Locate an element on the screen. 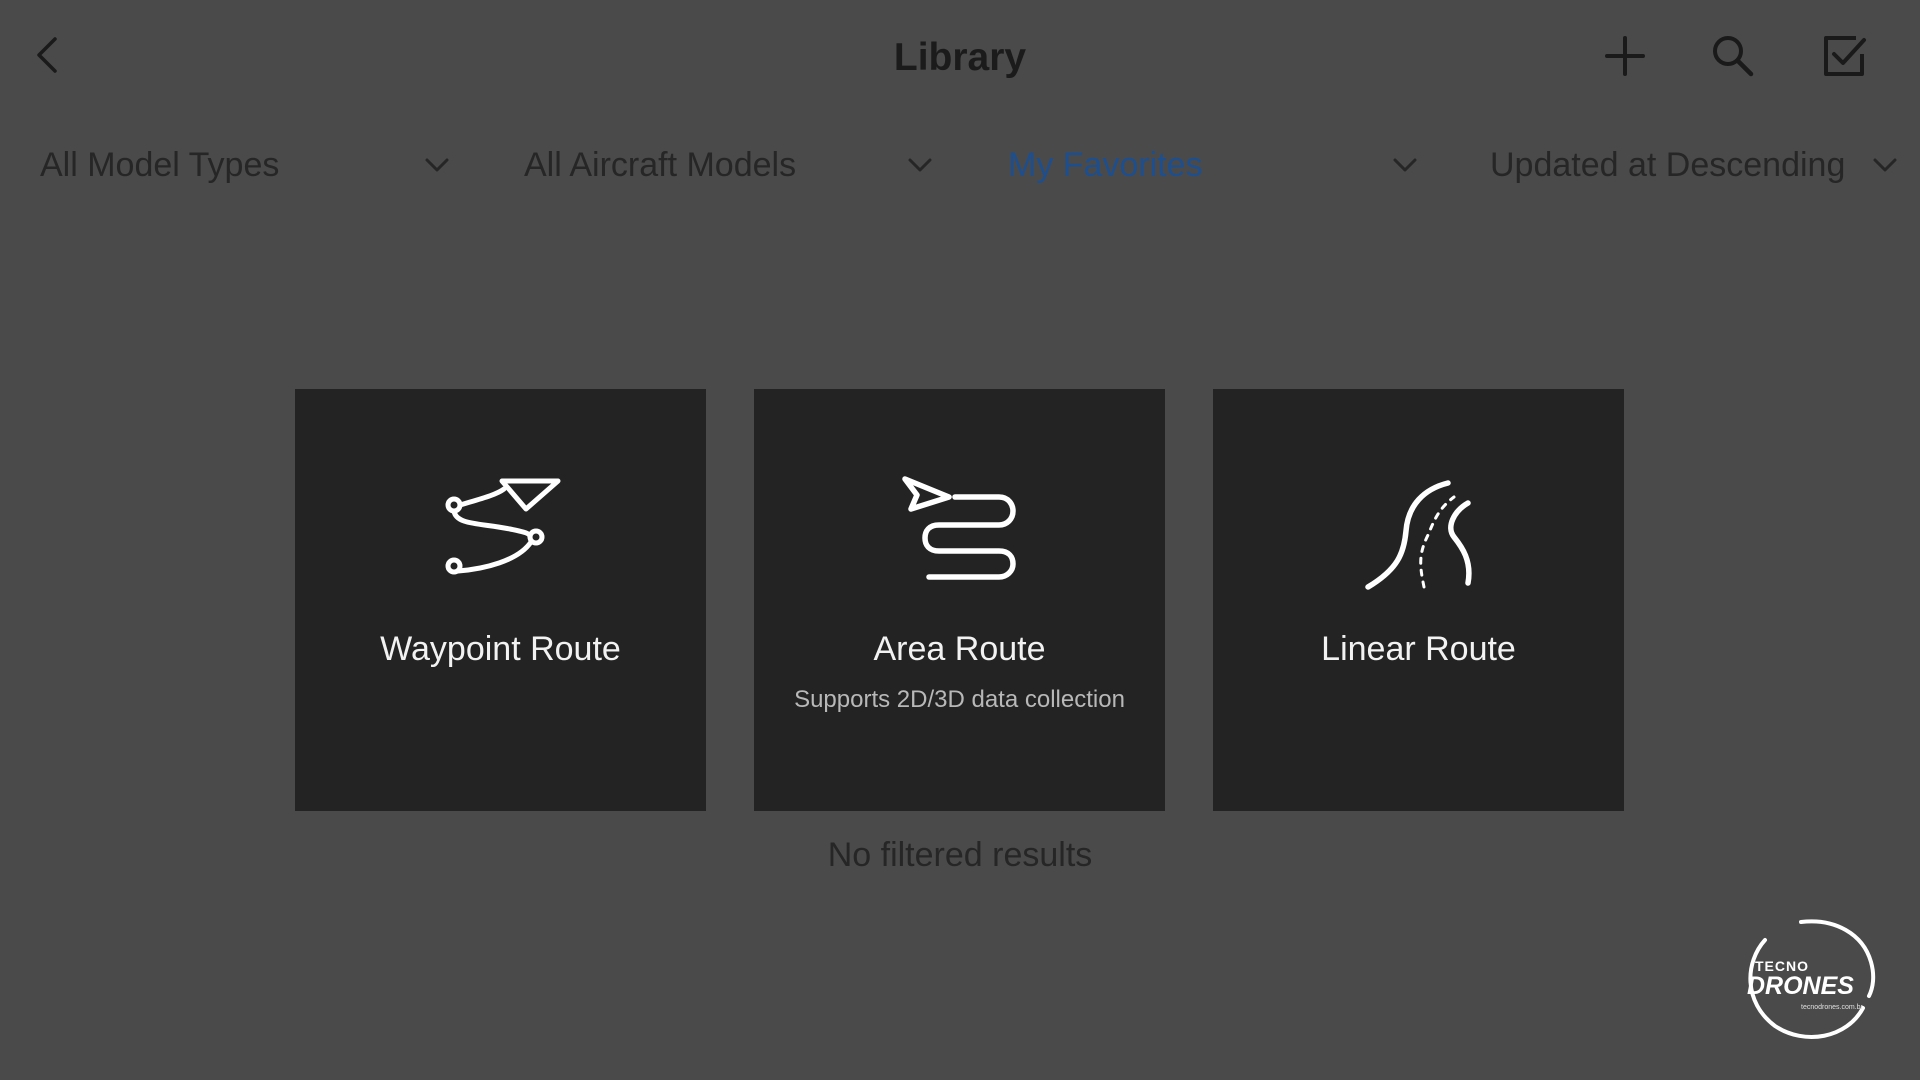  magnifier-icon is located at coordinates (1733, 56).